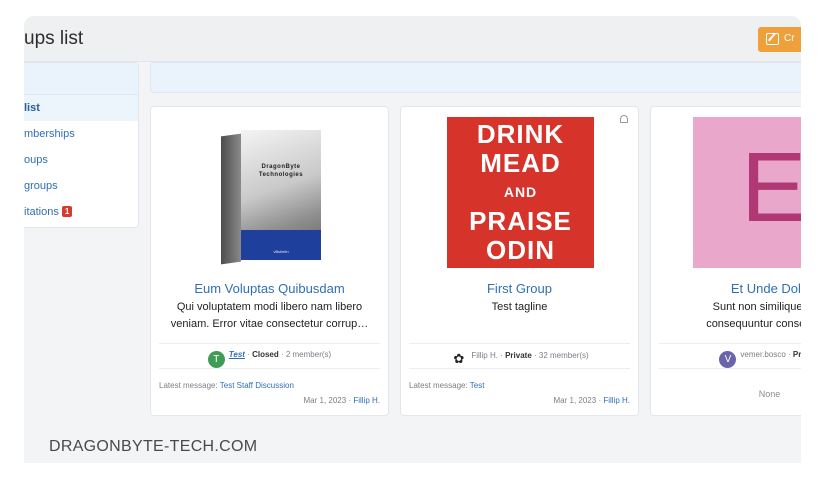 The height and width of the screenshot is (480, 825). I want to click on sidebar-item-other-groups: groups, so click(81, 186).